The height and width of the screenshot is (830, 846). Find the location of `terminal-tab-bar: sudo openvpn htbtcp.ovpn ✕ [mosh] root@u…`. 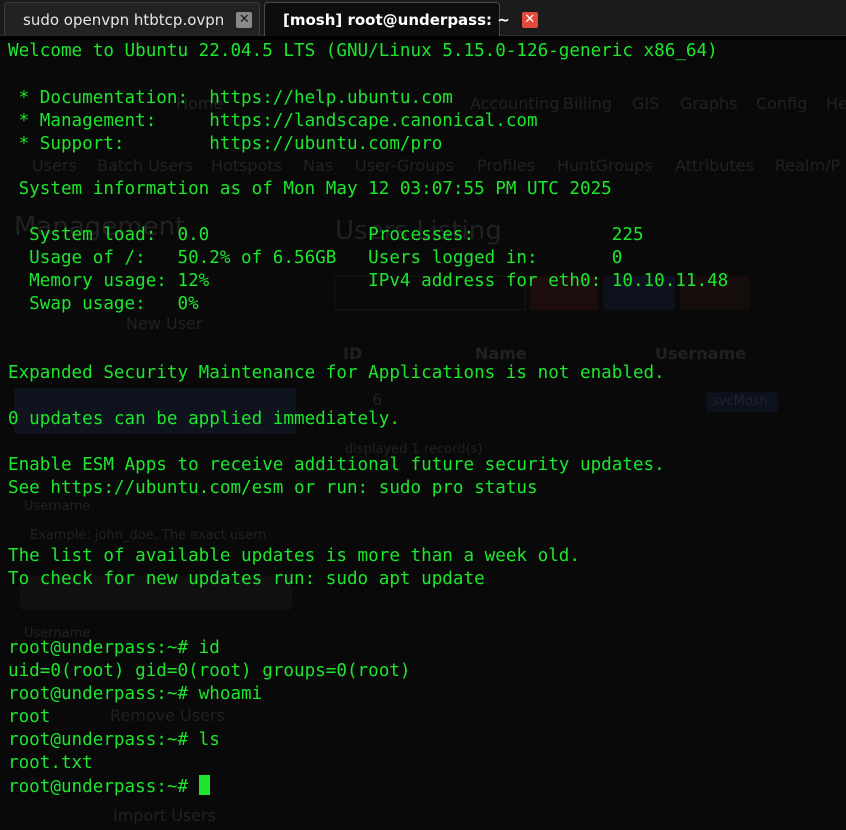

terminal-tab-bar: sudo openvpn htbtcp.ovpn ✕ [mosh] root@u… is located at coordinates (423, 18).